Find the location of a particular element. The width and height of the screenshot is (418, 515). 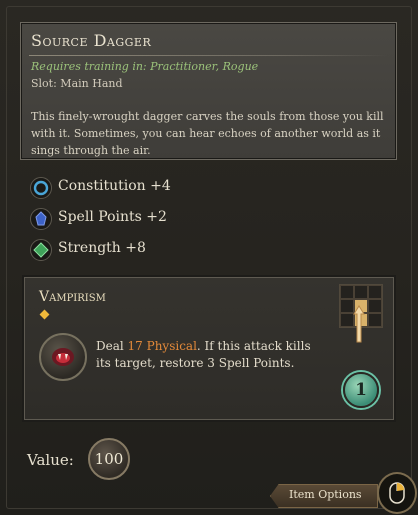

value-amount: 100 is located at coordinates (109, 459).